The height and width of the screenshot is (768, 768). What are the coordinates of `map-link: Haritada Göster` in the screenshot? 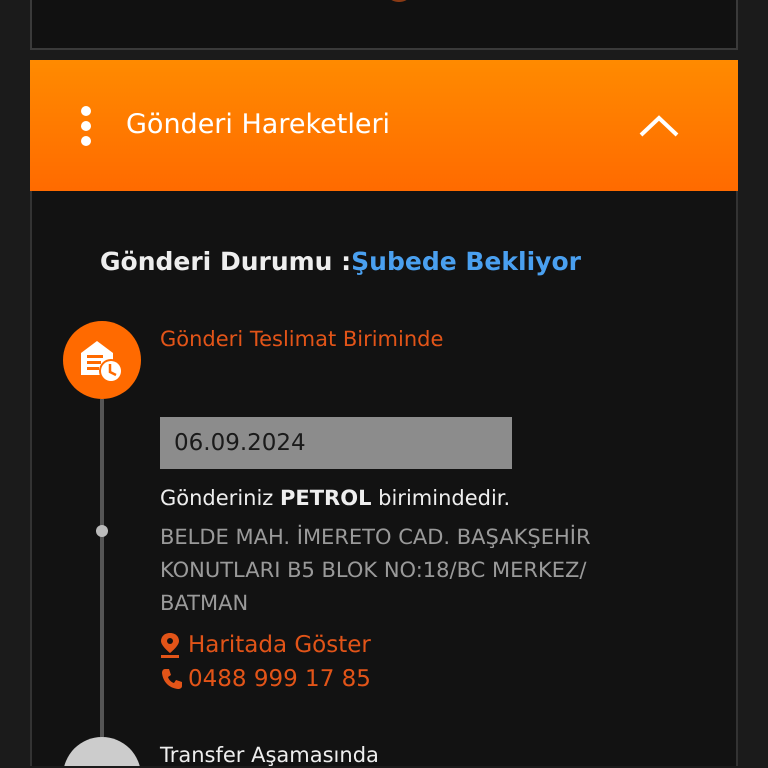 It's located at (448, 645).